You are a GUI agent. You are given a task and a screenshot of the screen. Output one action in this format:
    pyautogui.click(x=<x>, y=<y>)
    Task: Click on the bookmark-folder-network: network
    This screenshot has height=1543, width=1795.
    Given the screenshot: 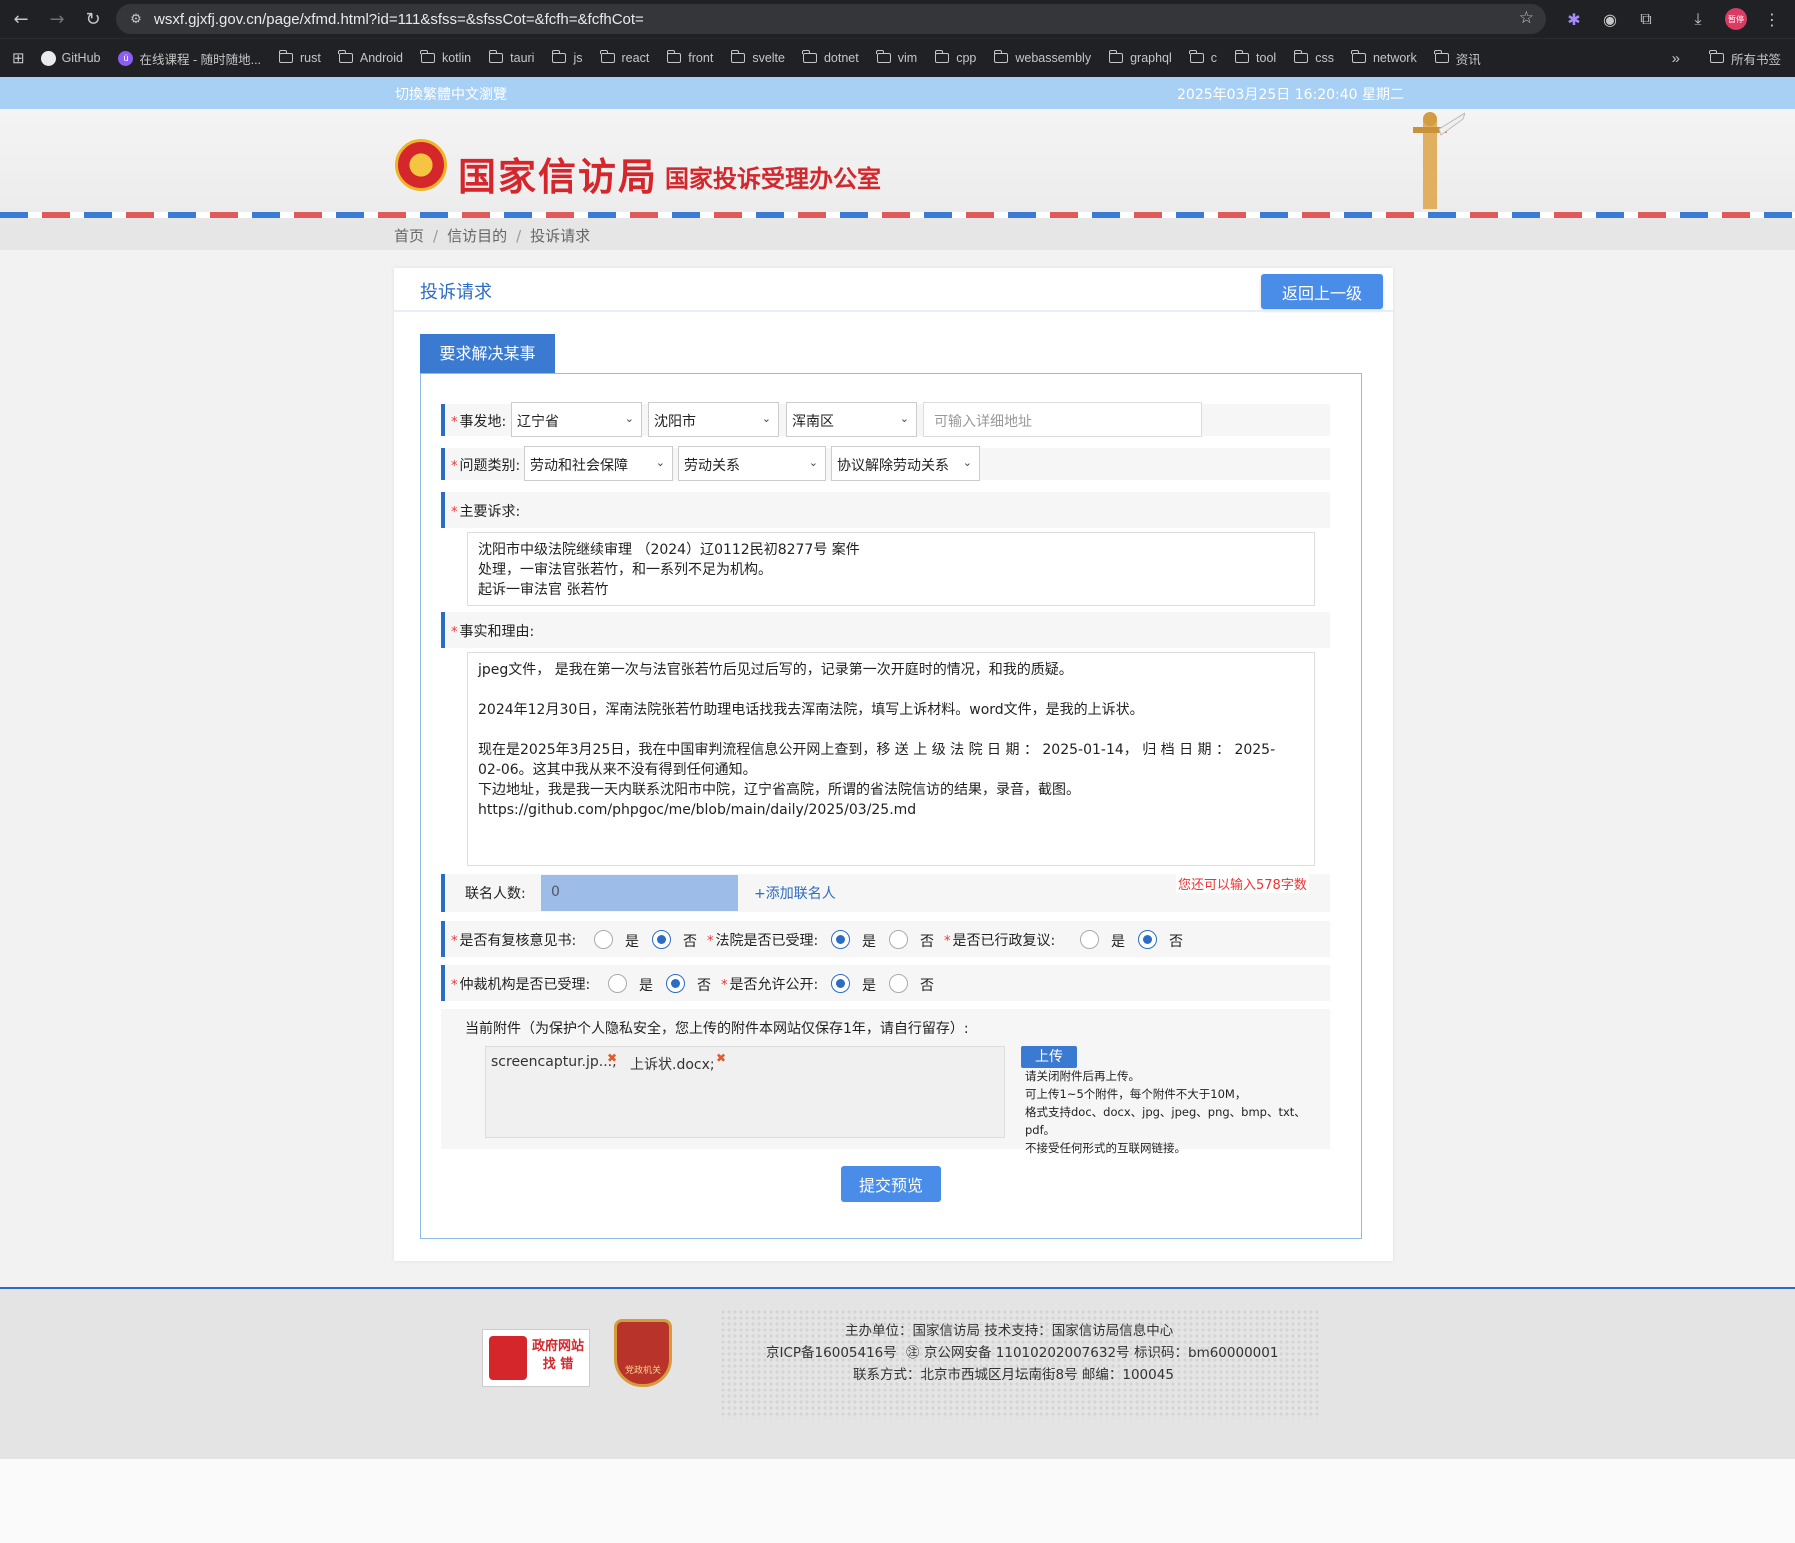 What is the action you would take?
    pyautogui.click(x=1384, y=57)
    